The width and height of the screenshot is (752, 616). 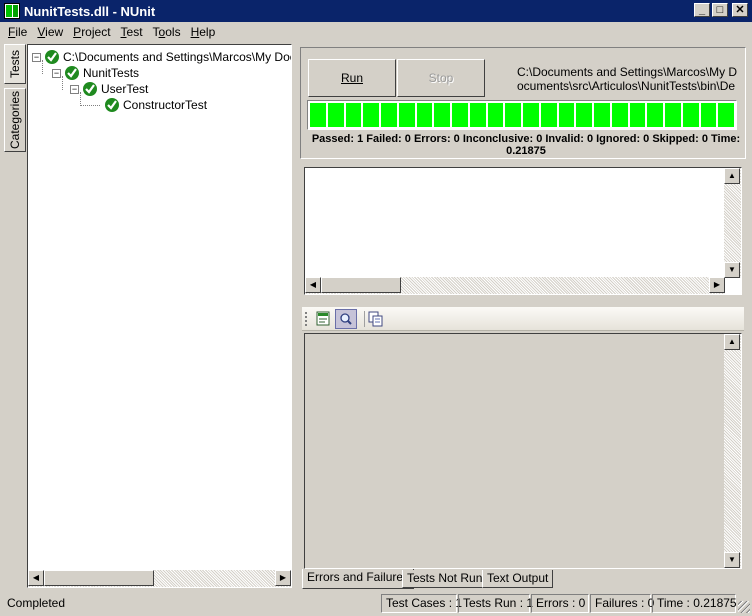 I want to click on tree-node-label: NunitTests, so click(x=111, y=73).